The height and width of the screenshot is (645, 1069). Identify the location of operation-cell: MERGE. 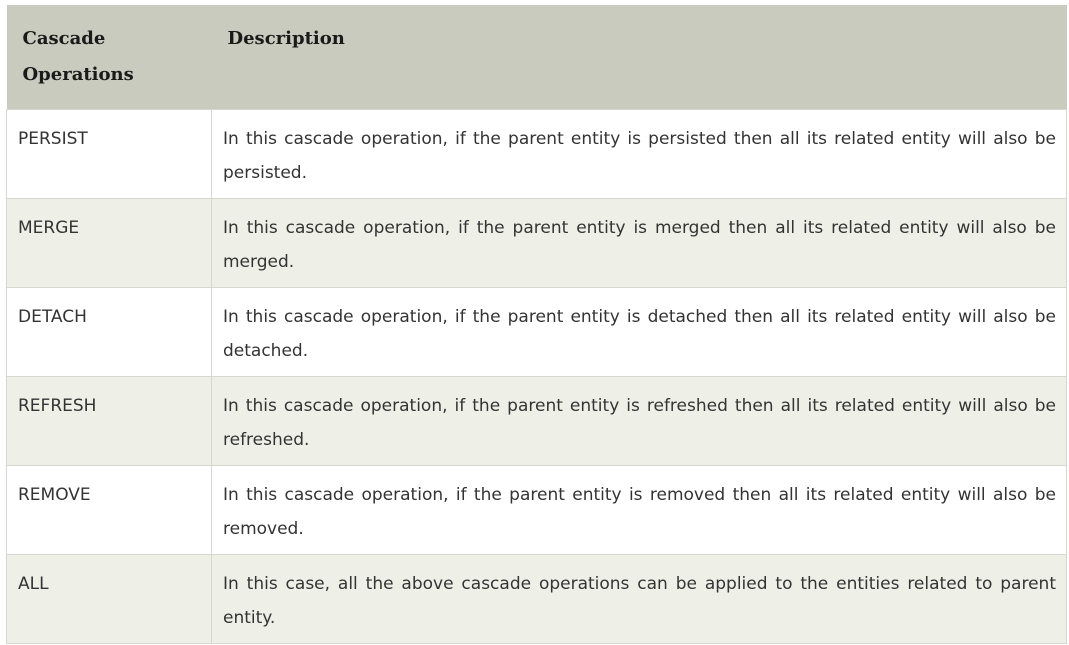
(109, 242).